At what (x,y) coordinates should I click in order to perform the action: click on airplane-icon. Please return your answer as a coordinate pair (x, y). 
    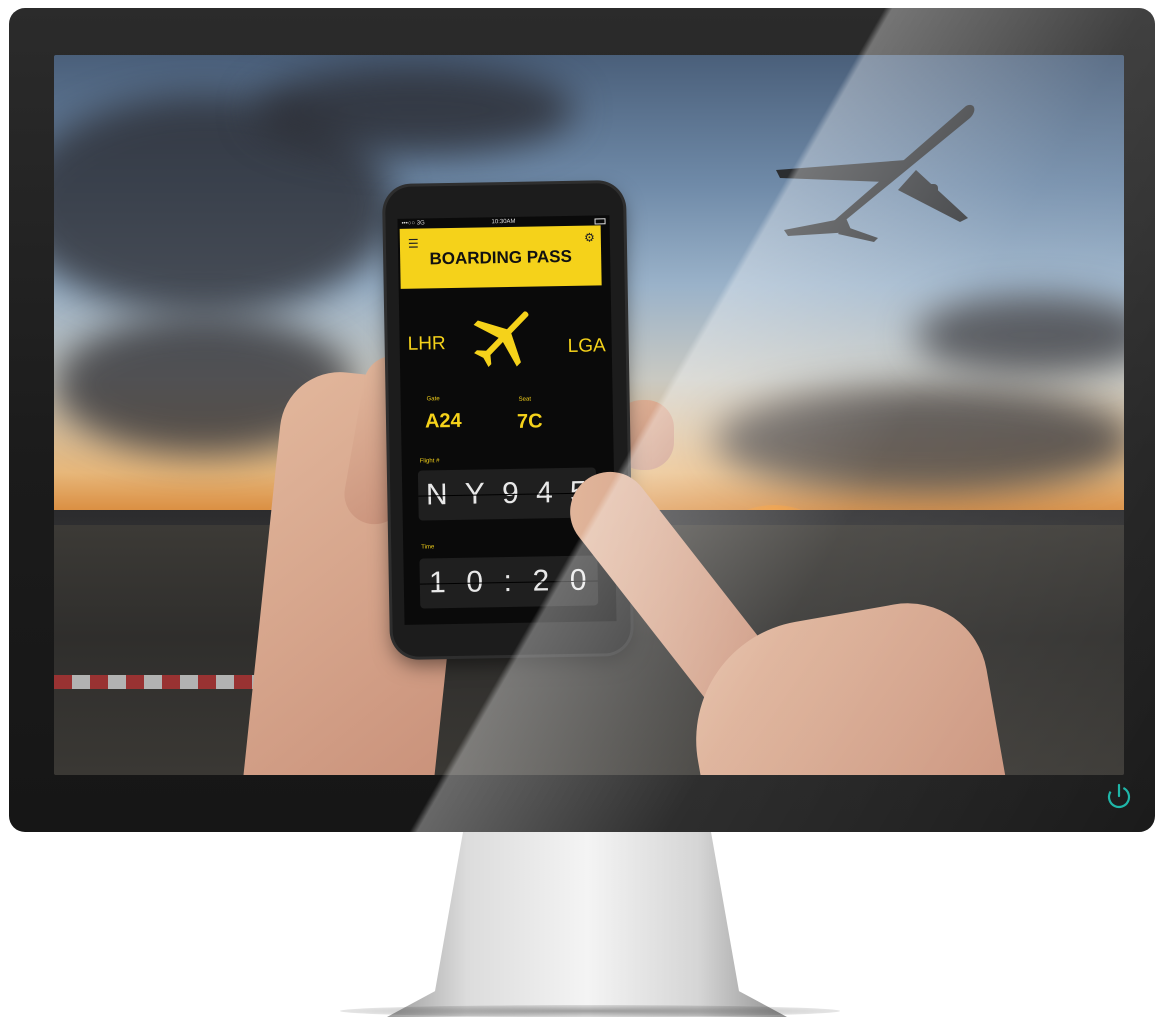
    Looking at the image, I should click on (501, 339).